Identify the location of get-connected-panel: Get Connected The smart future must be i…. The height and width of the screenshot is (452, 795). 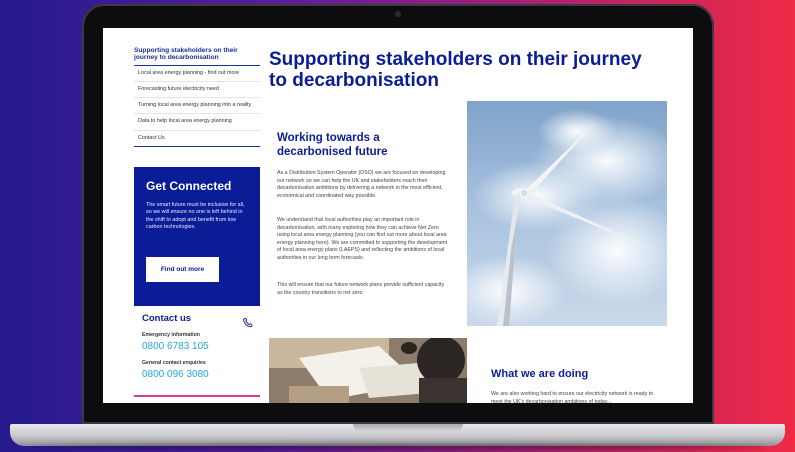
(197, 236).